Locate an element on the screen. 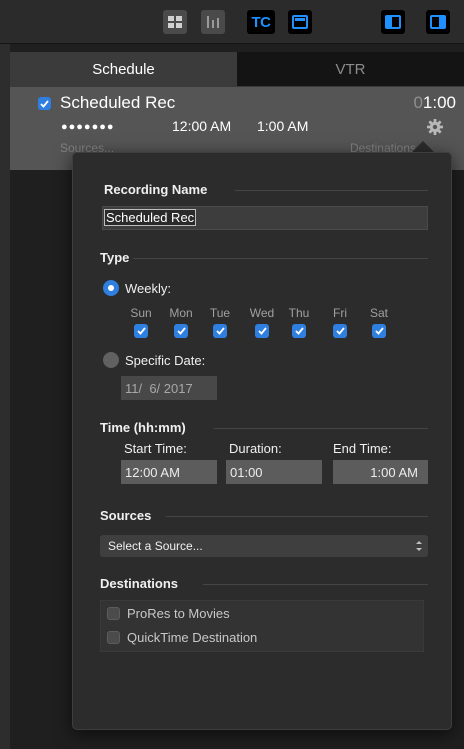 The image size is (464, 749). day-checkbox-fri is located at coordinates (340, 331).